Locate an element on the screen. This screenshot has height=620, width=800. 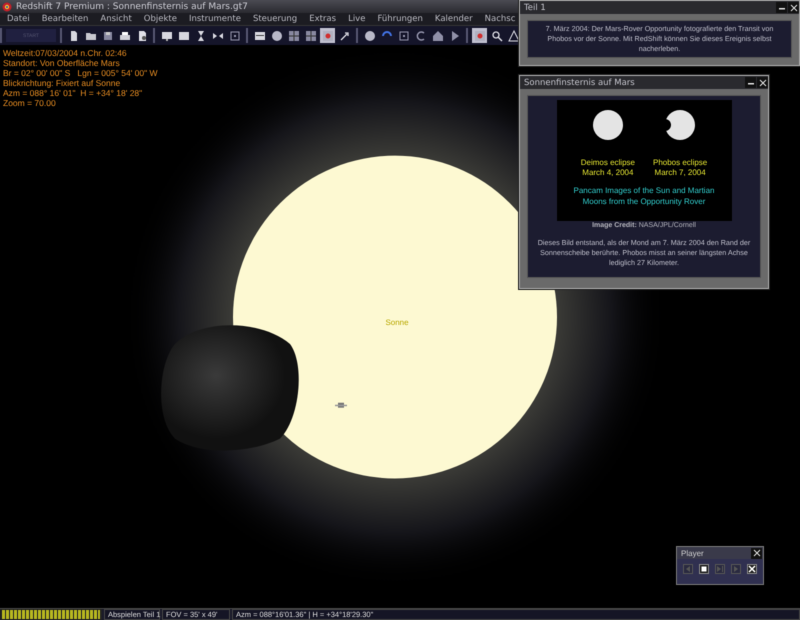
menu-item: Instrumente is located at coordinates (214, 19).